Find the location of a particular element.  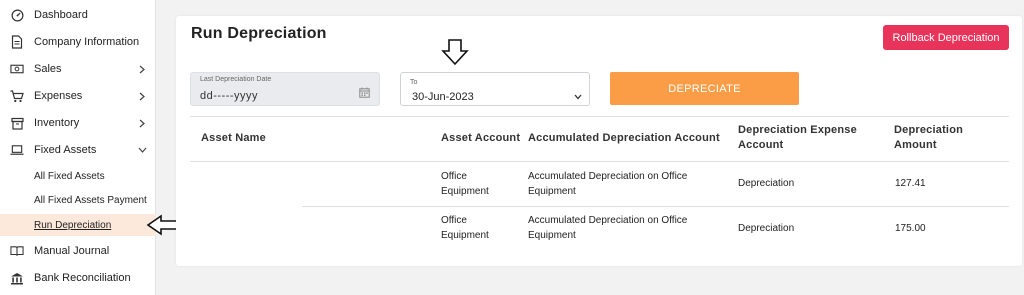

table-cell-amount: 127.41 is located at coordinates (910, 183).